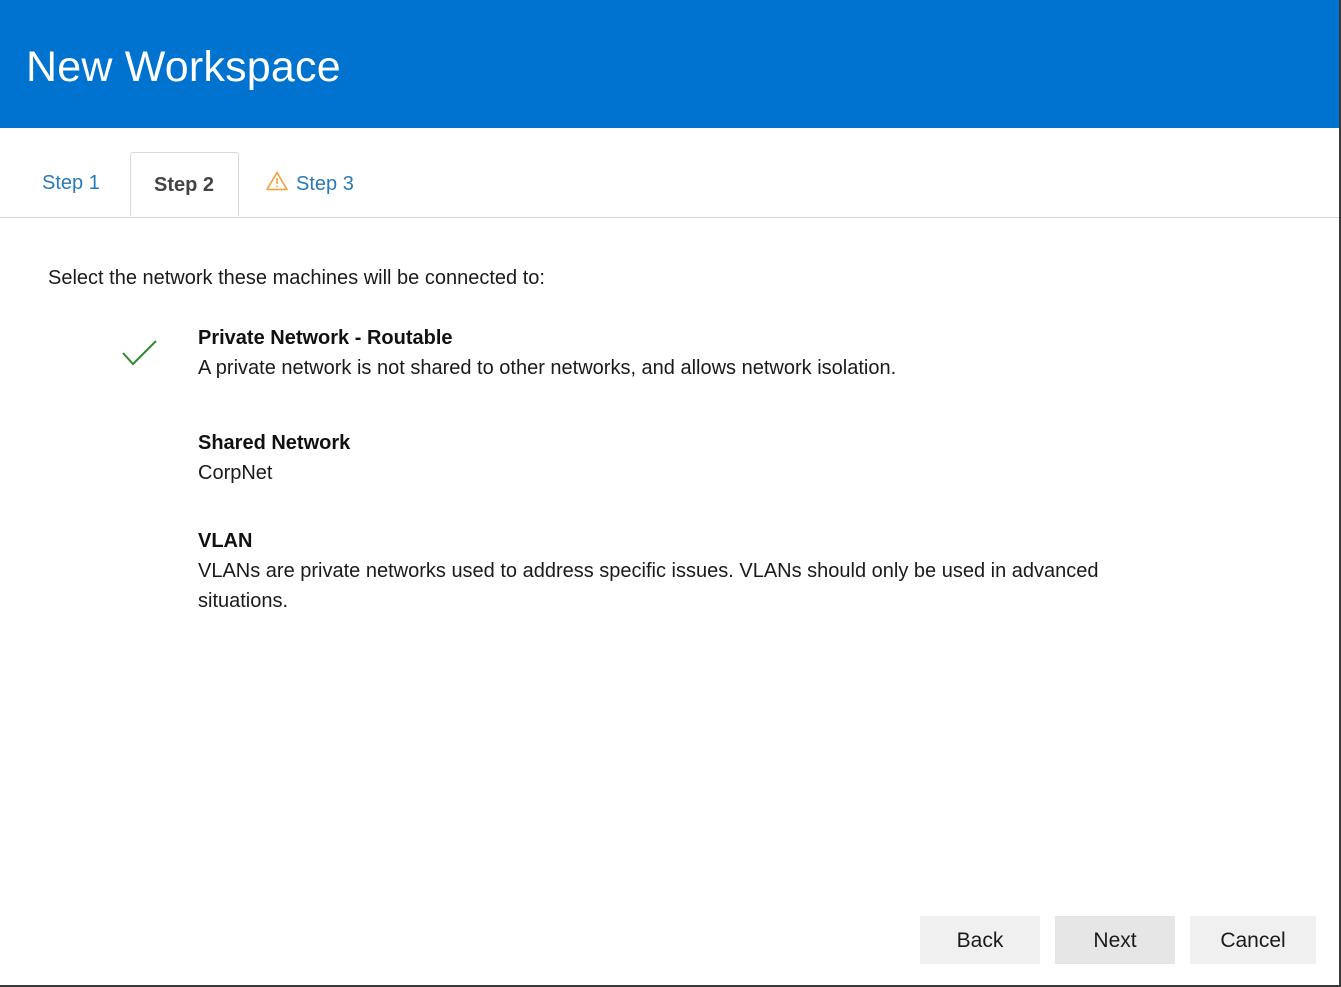  I want to click on option-title: VLAN, so click(225, 541).